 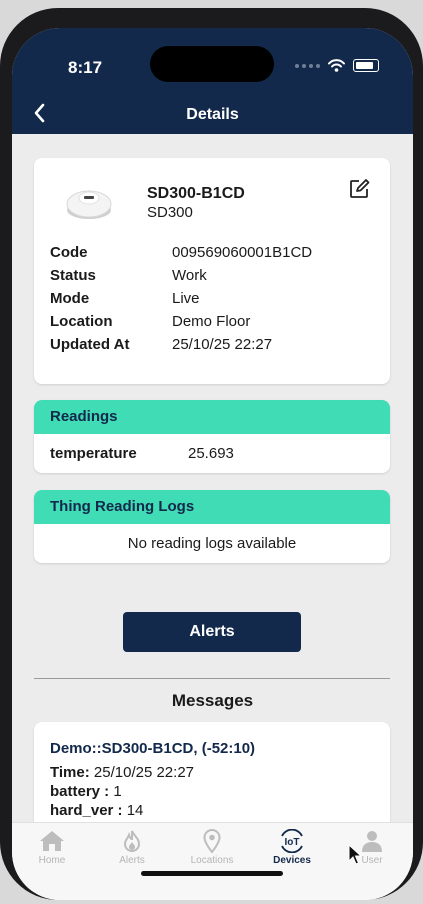 I want to click on message-line-key: battery :, so click(x=80, y=791).